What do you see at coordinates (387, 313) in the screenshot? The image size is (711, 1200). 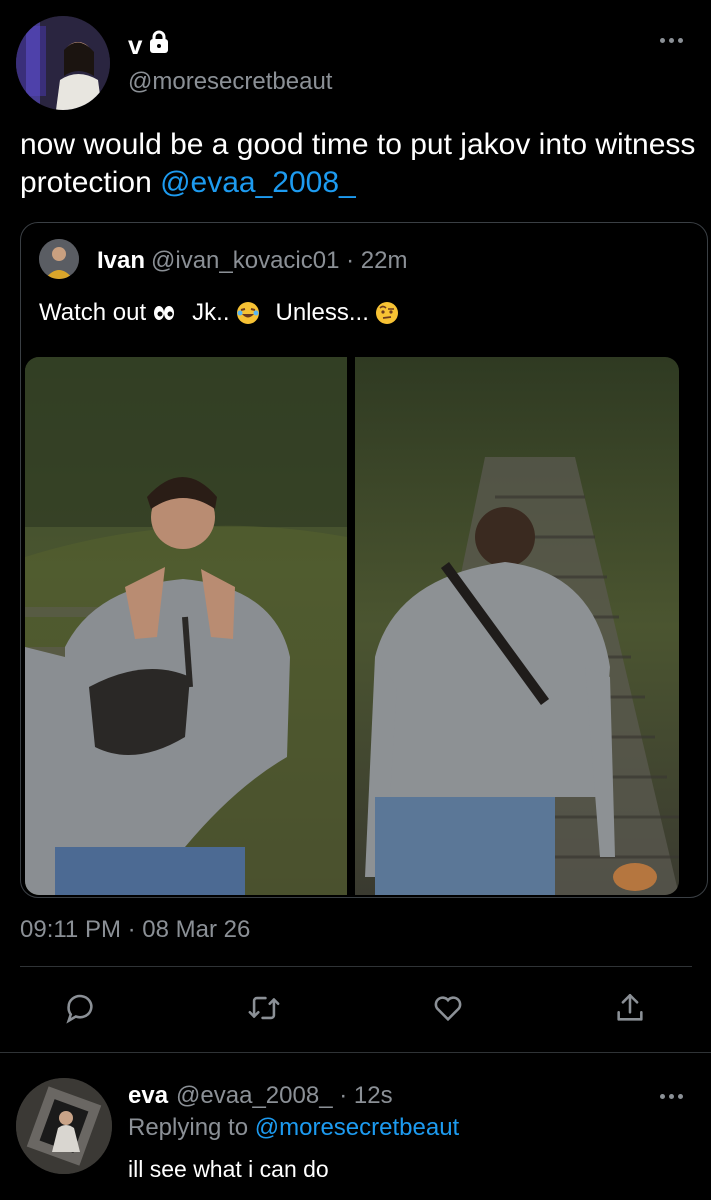 I see `raised-eyebrow-emoji-icon` at bounding box center [387, 313].